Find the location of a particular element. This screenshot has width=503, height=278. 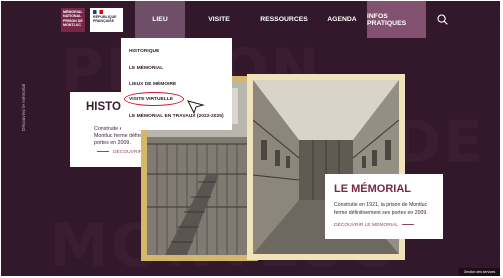

bg-word-de: DE is located at coordinates (439, 142).